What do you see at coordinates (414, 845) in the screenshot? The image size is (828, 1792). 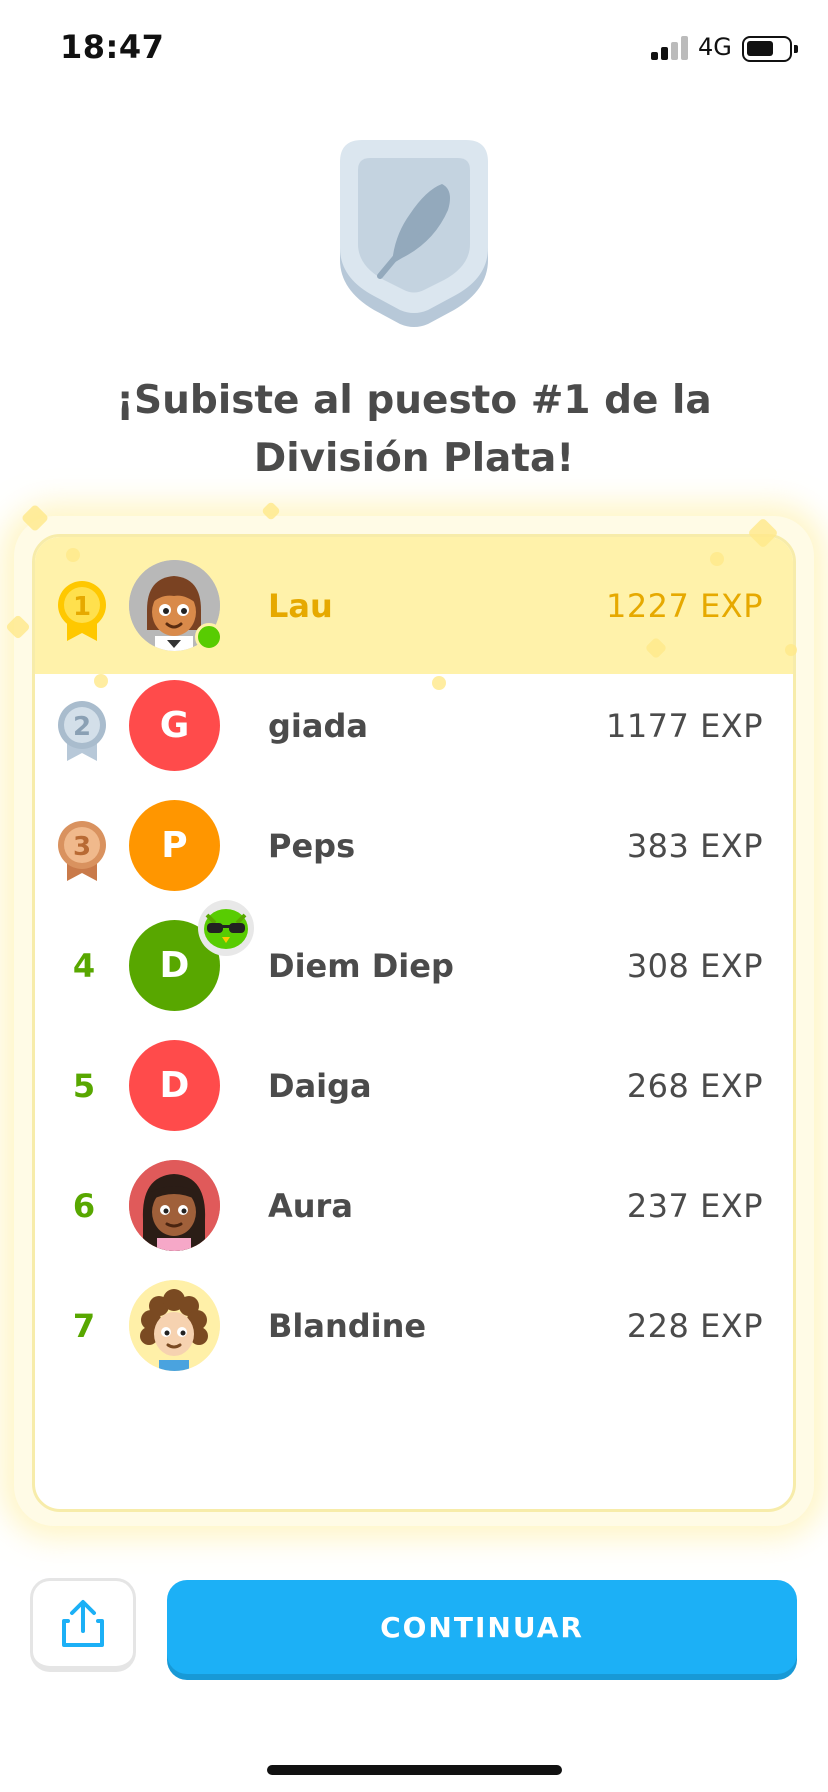 I see `table-row: 3 P Peps 383 EXP` at bounding box center [414, 845].